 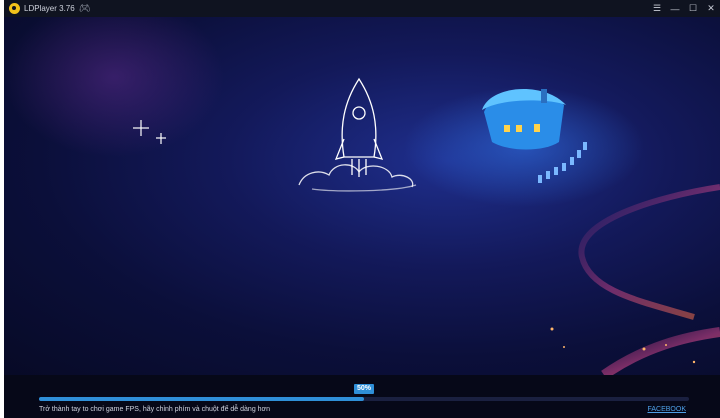 What do you see at coordinates (364, 389) in the screenshot?
I see `progress-badge: 50%` at bounding box center [364, 389].